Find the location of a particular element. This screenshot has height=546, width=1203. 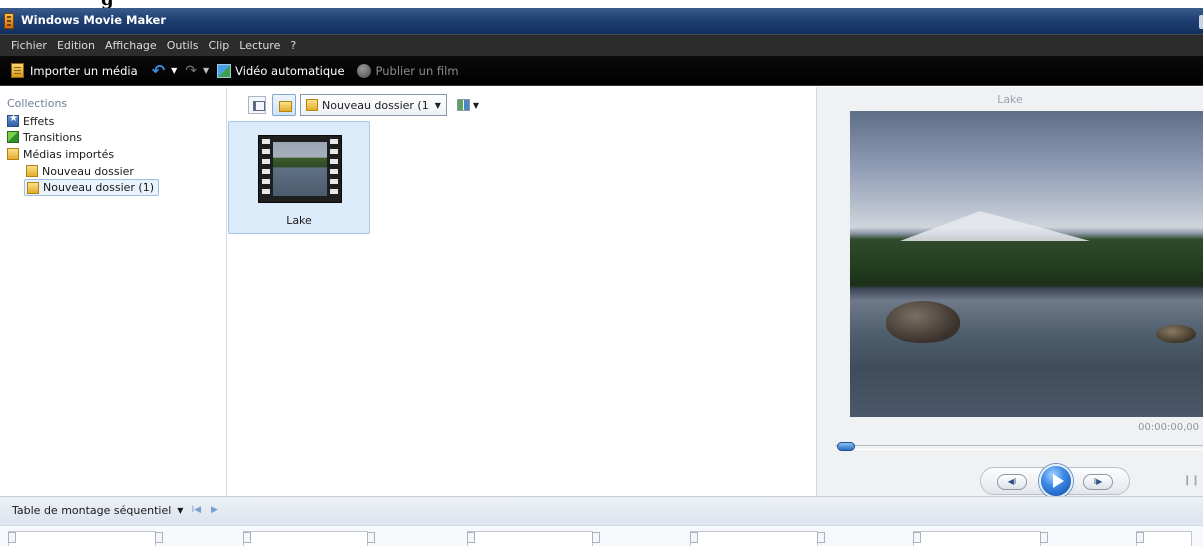

title-bar: Windows Movie Maker is located at coordinates (601, 21).